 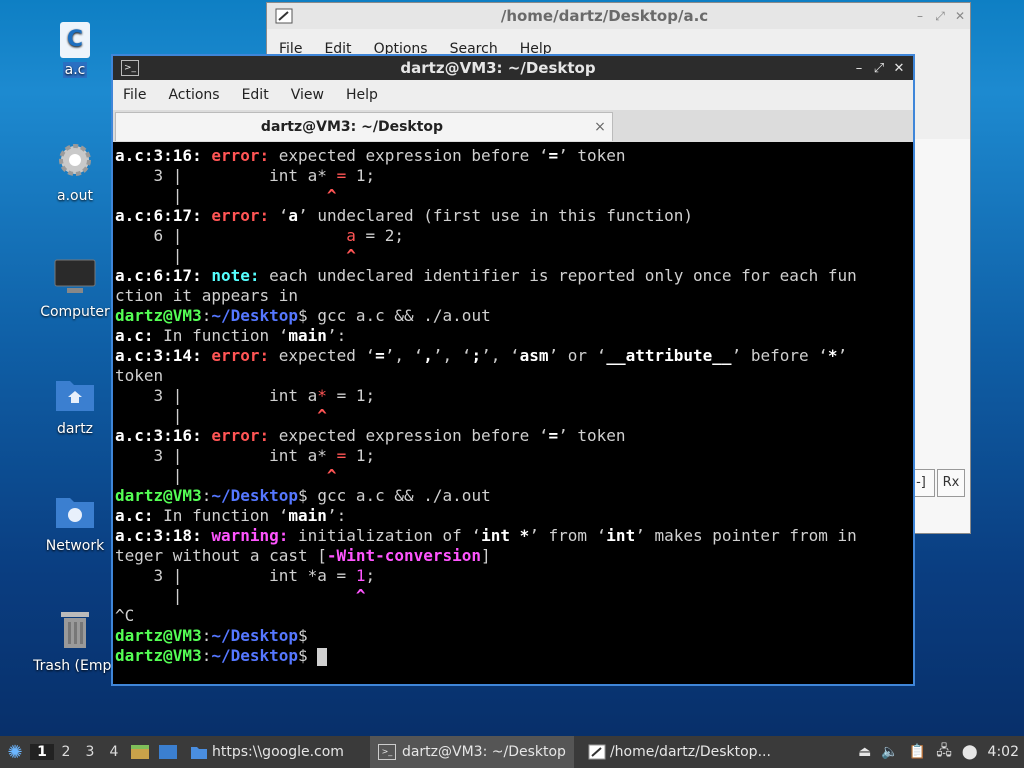 What do you see at coordinates (114, 752) in the screenshot?
I see `workspace-4: 4` at bounding box center [114, 752].